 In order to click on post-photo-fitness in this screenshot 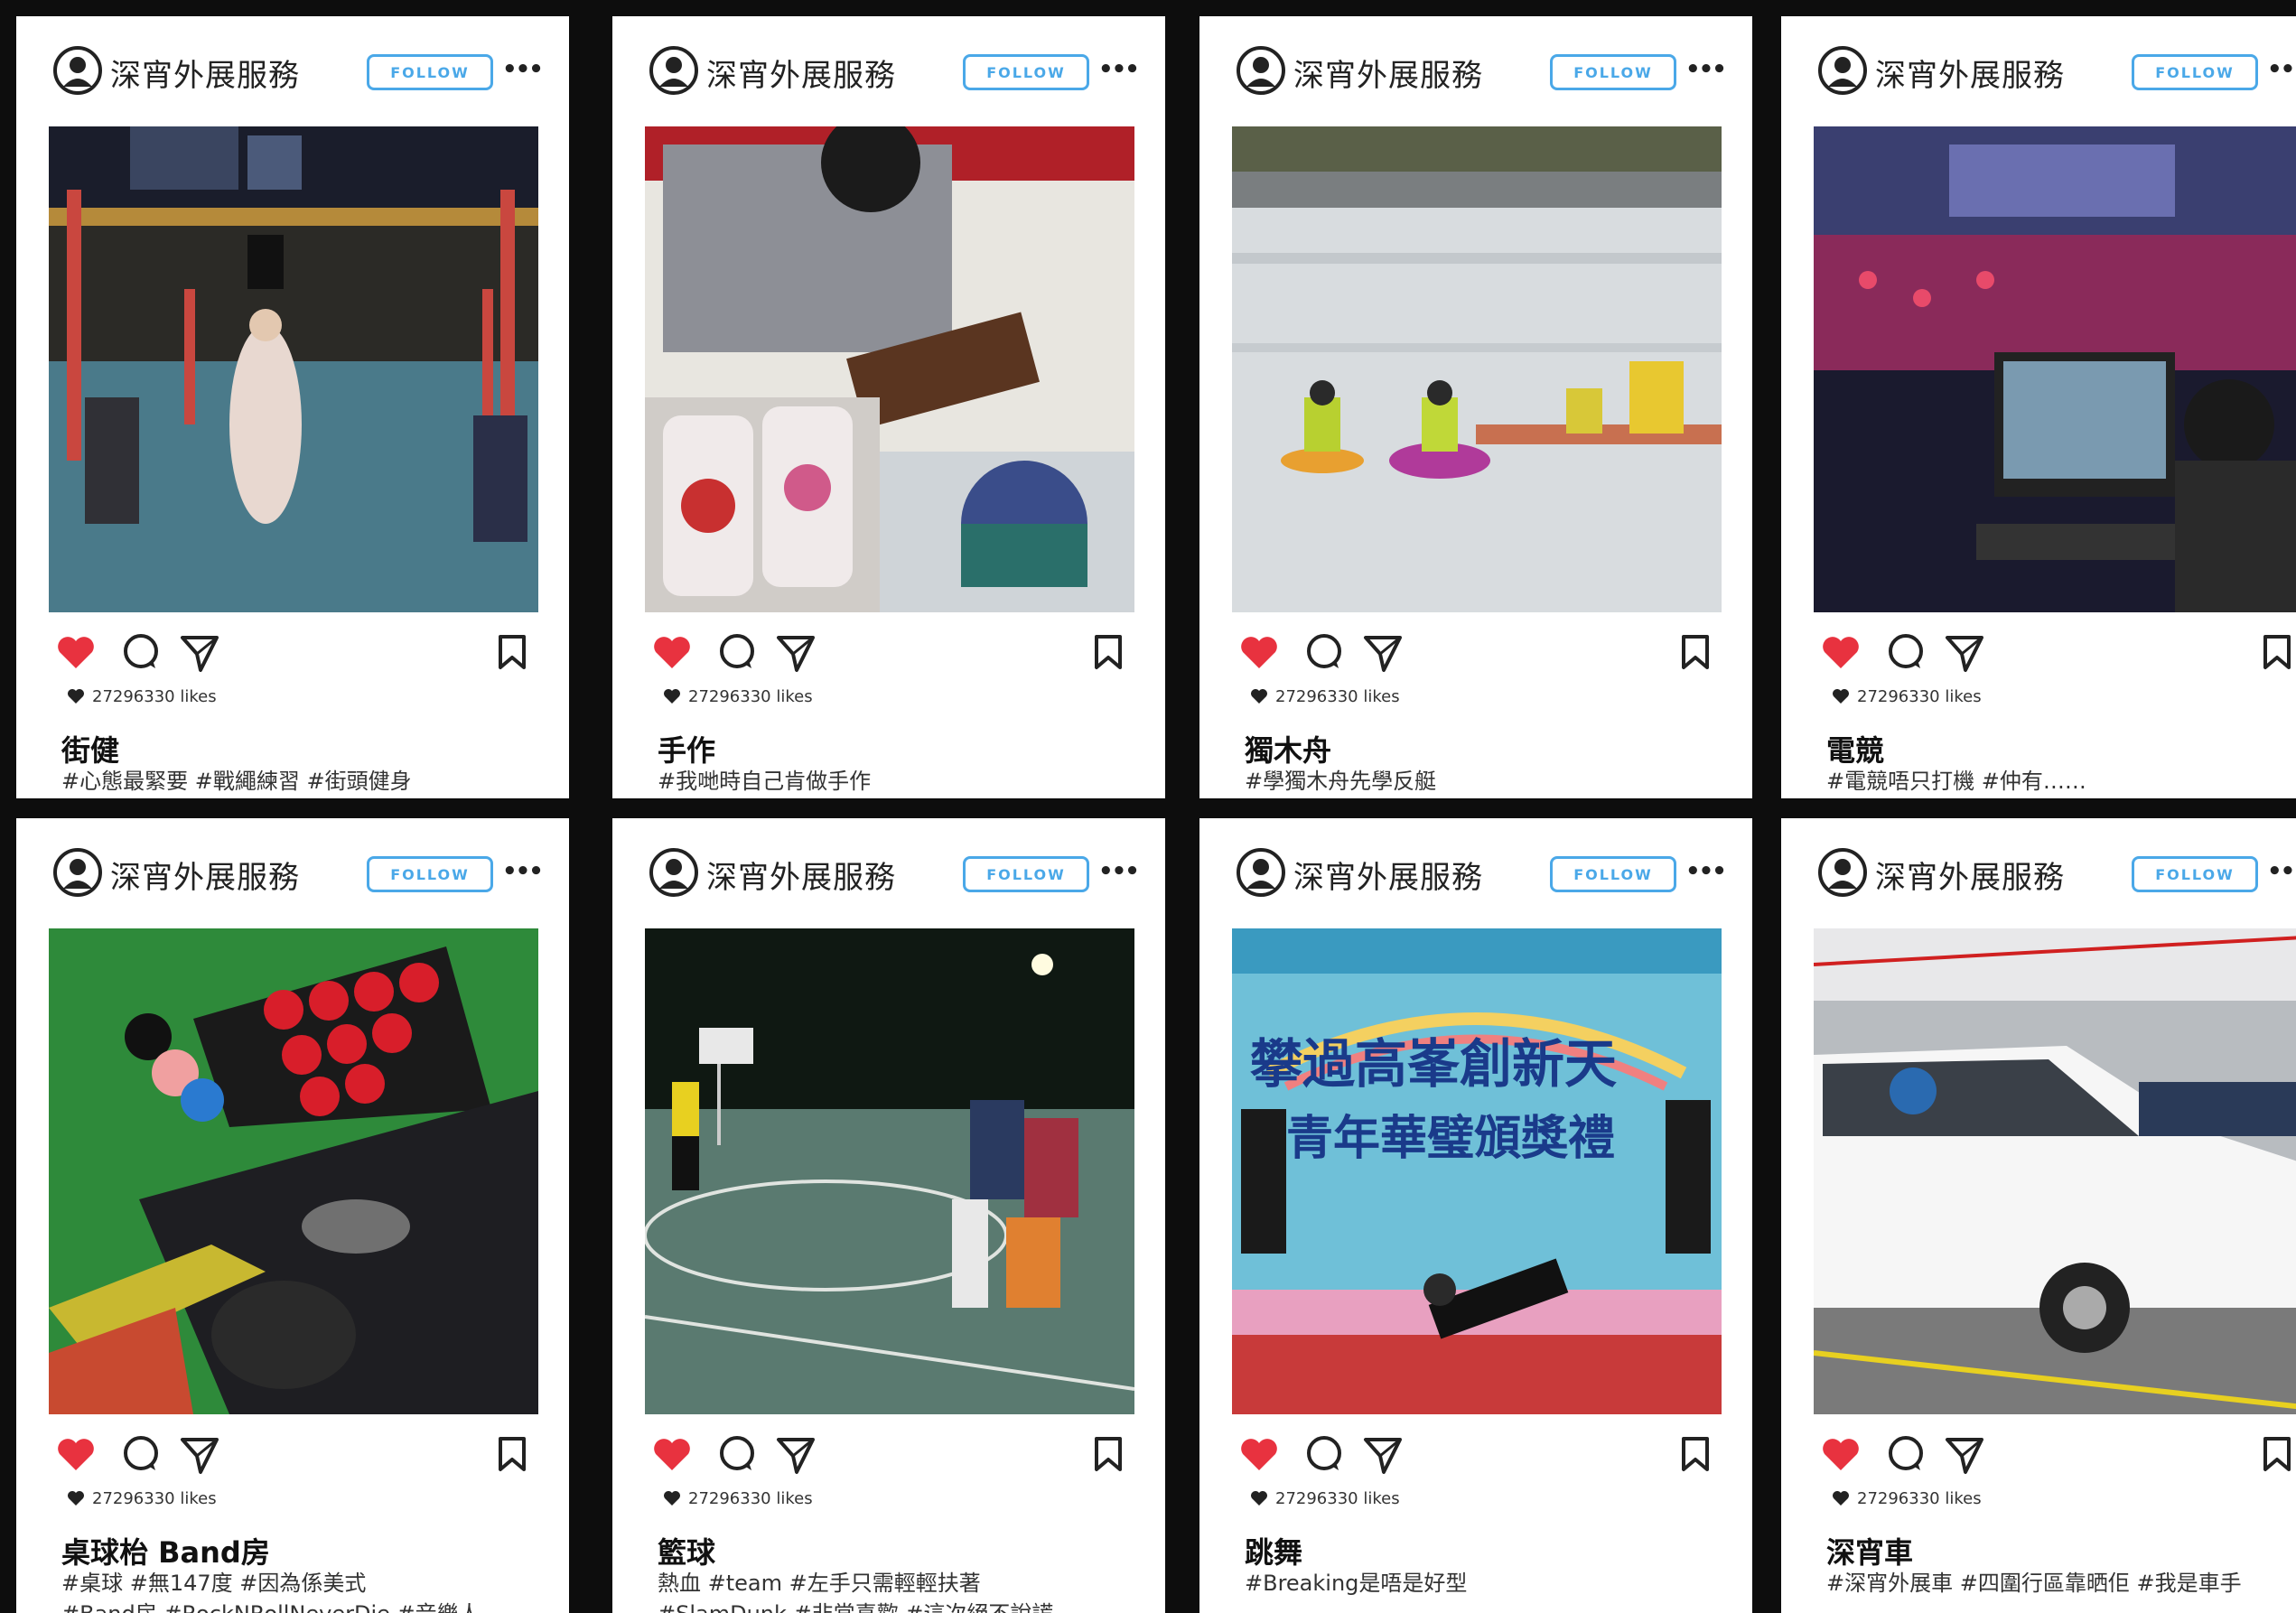, I will do `click(294, 369)`.